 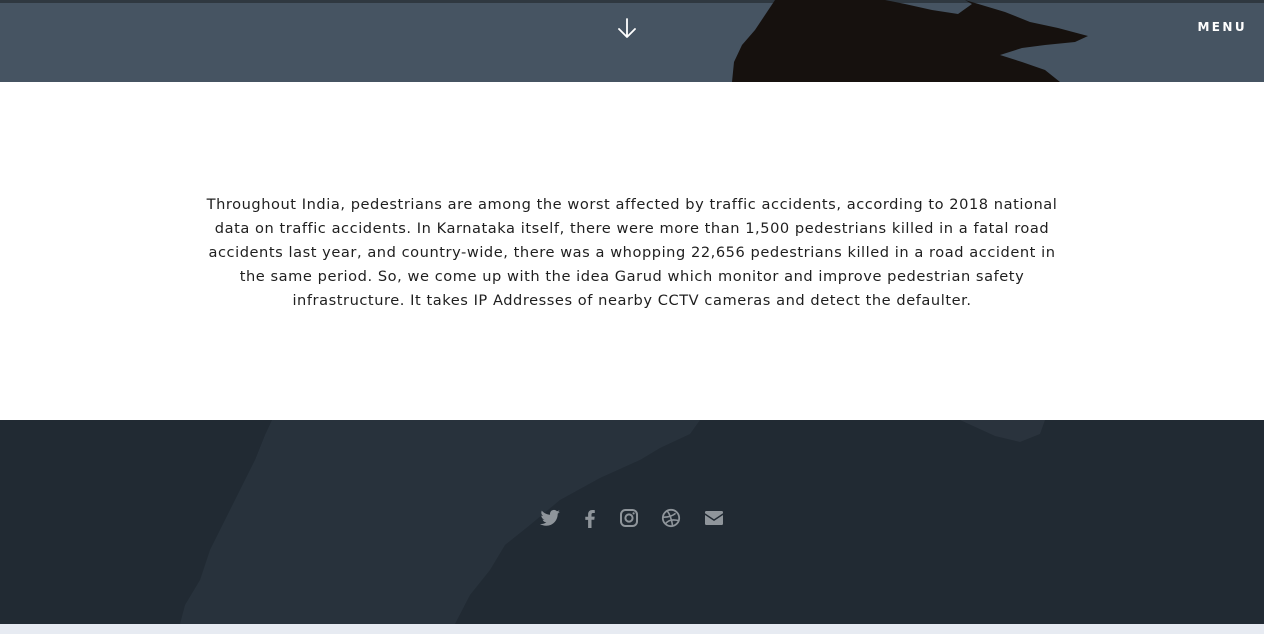 What do you see at coordinates (550, 518) in the screenshot?
I see `twitter-icon` at bounding box center [550, 518].